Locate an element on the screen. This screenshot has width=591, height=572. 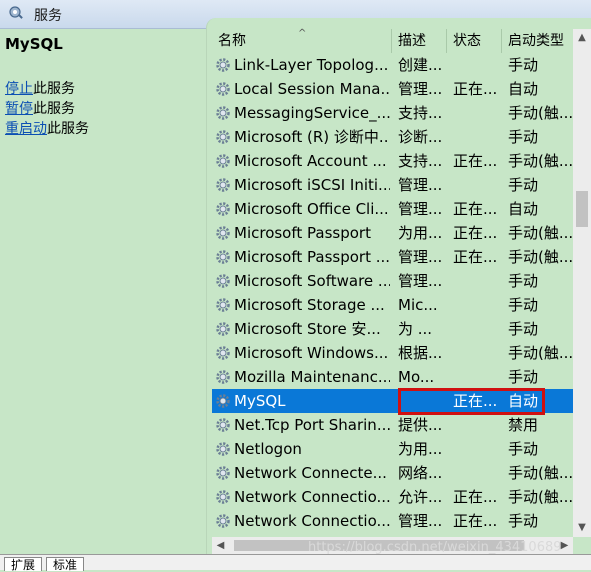
column-name-header: ^ 名称 is located at coordinates (302, 40).